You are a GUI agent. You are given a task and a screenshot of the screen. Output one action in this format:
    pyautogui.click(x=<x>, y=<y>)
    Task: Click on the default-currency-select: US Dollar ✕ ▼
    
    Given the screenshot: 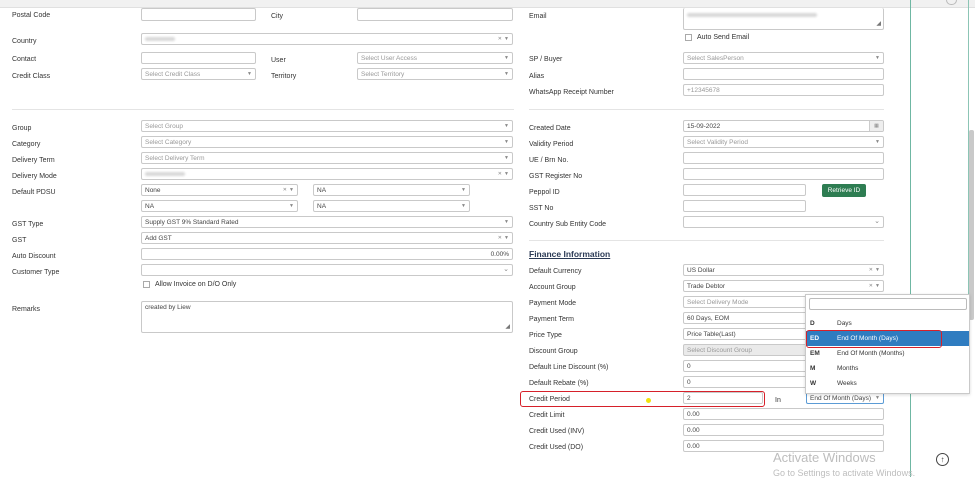 What is the action you would take?
    pyautogui.click(x=783, y=270)
    